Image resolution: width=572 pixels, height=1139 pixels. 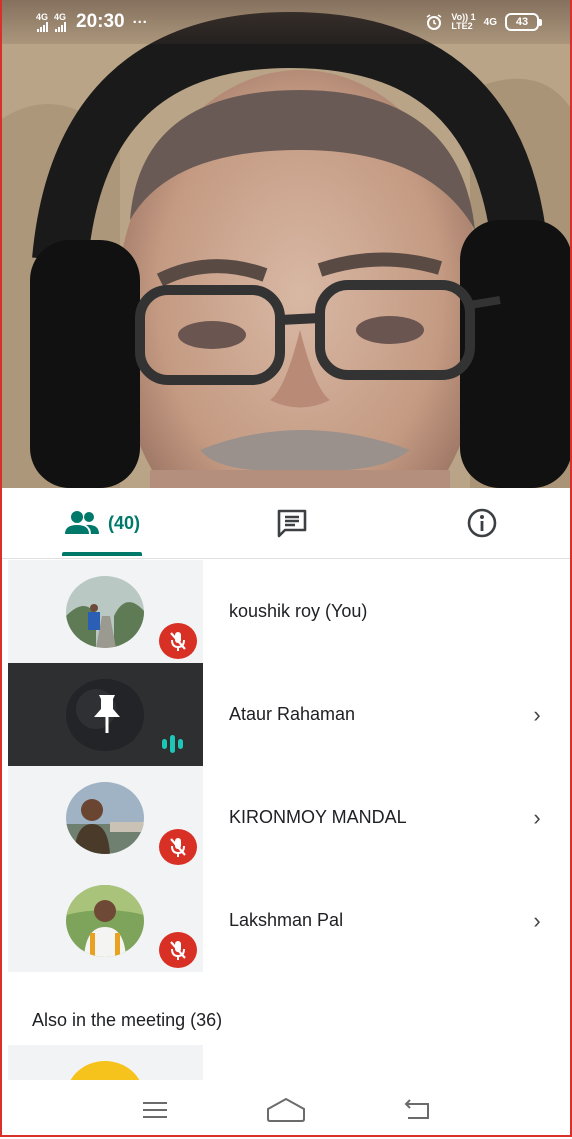 What do you see at coordinates (127, 1020) in the screenshot?
I see `also-in-meeting-heading: Also in the meeting (36)` at bounding box center [127, 1020].